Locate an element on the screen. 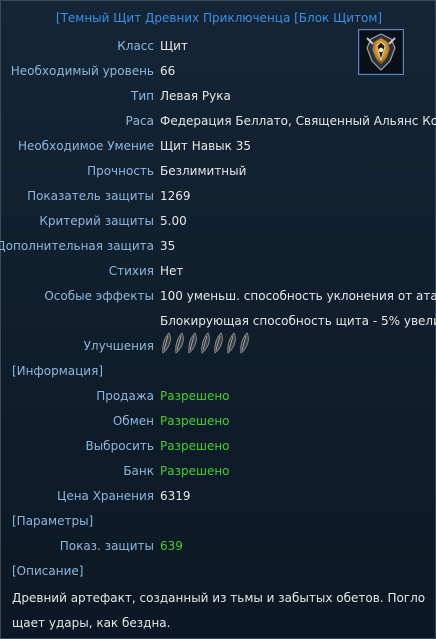  stat-row-type: Тип Левая Рука is located at coordinates (218, 96).